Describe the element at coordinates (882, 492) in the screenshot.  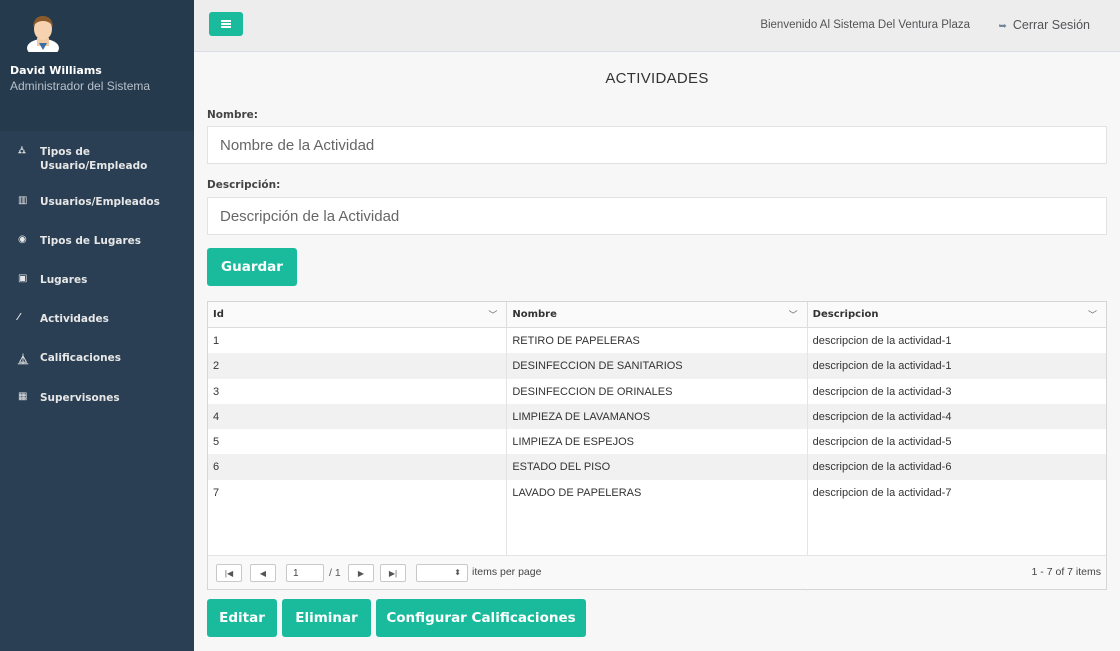
I see `table-cell: descripcion de la actividad-7` at that location.